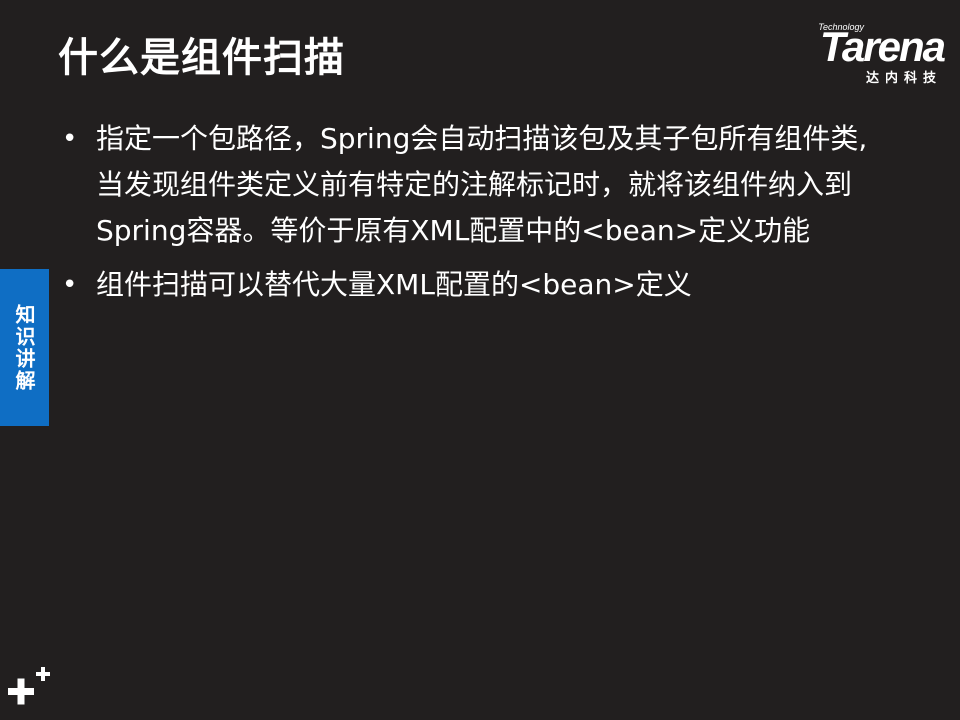  I want to click on tarena-logo: Technology Tarena 达内科技, so click(862, 54).